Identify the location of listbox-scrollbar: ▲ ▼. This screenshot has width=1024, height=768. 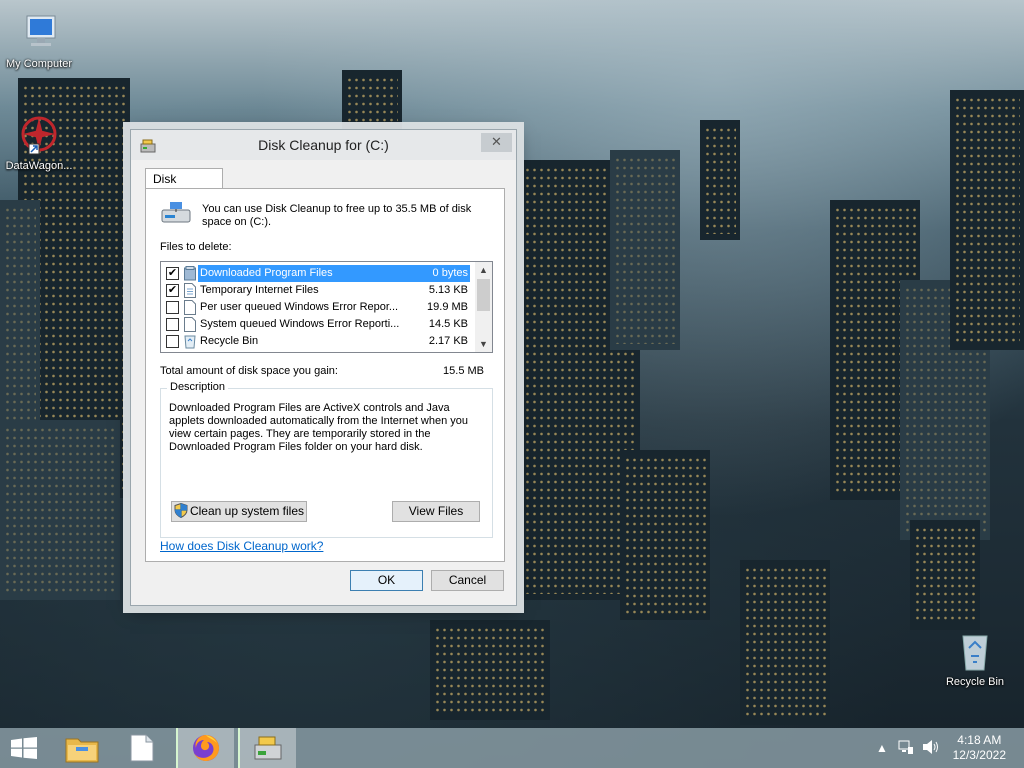
(483, 307).